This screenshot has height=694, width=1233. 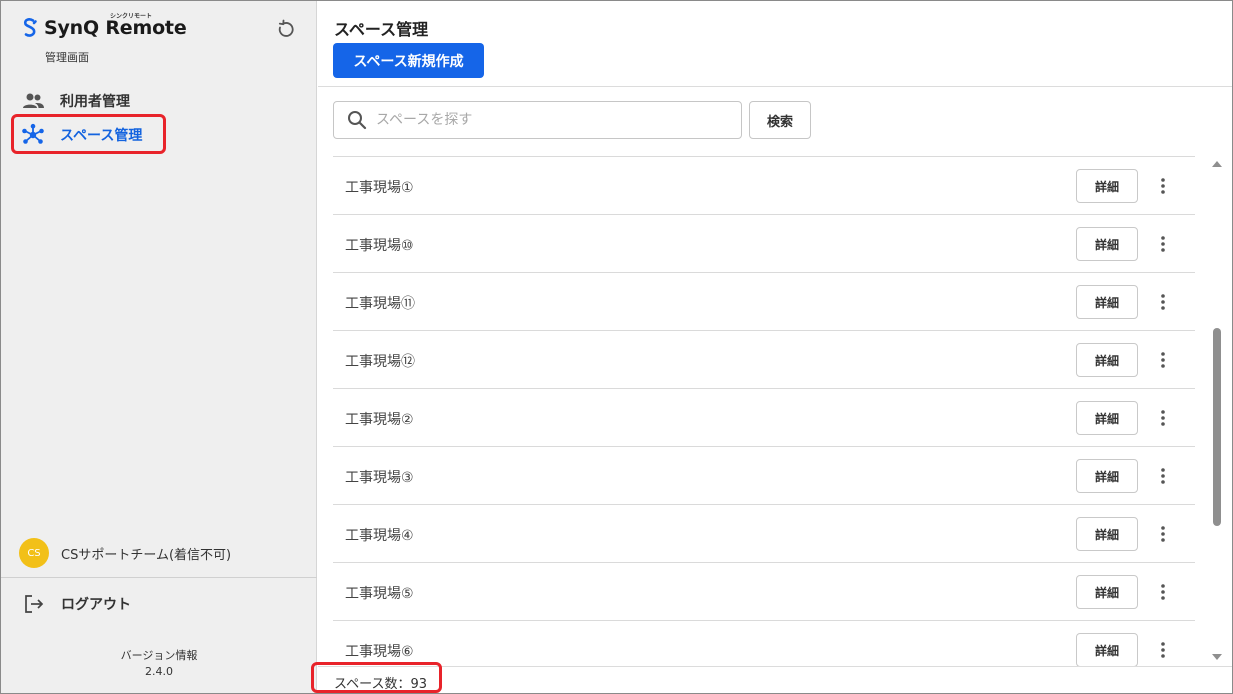 I want to click on version-label: バージョン情報, so click(x=159, y=655).